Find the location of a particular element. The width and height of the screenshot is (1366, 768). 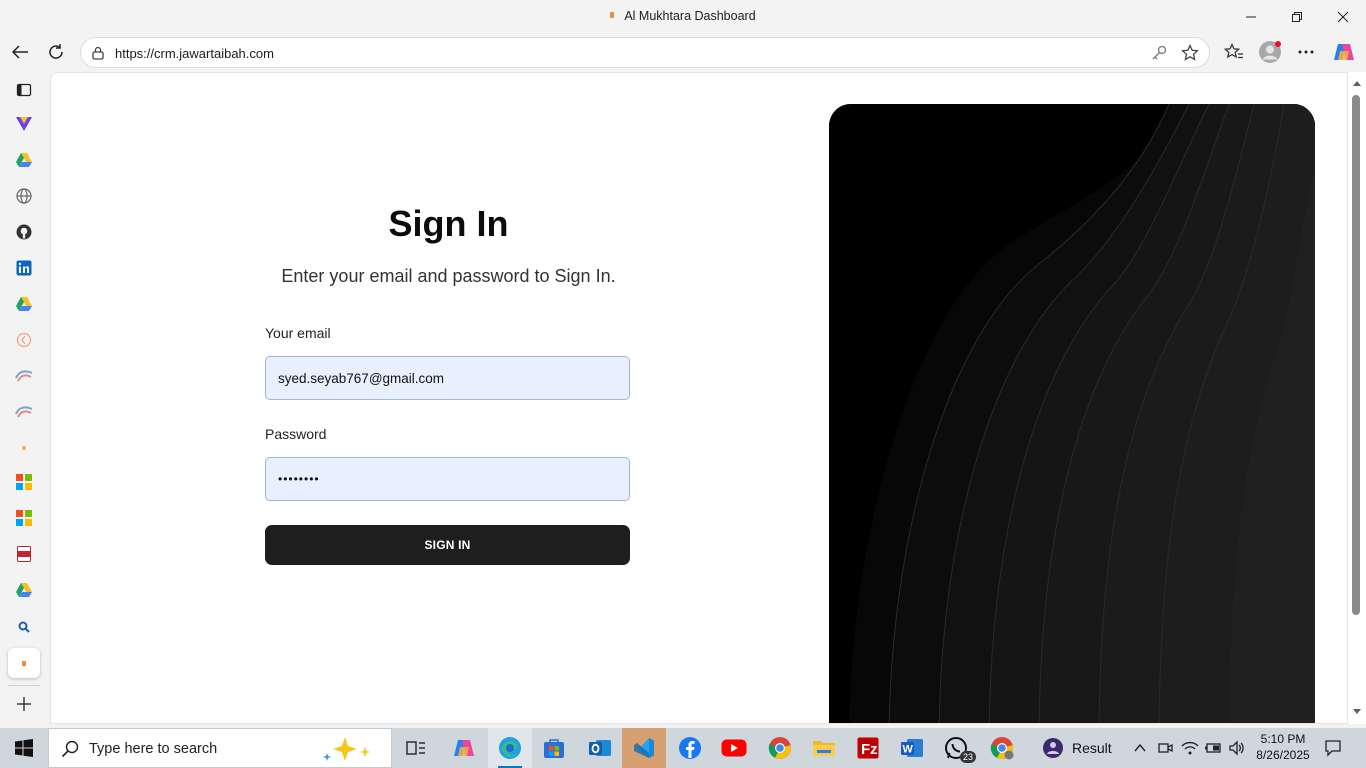

youtube-icon is located at coordinates (734, 748).